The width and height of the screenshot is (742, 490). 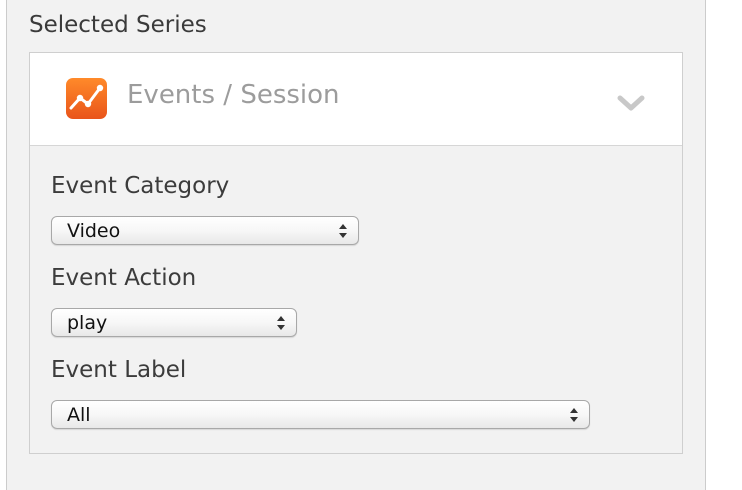 I want to click on section-title: Selected Series, so click(x=118, y=25).